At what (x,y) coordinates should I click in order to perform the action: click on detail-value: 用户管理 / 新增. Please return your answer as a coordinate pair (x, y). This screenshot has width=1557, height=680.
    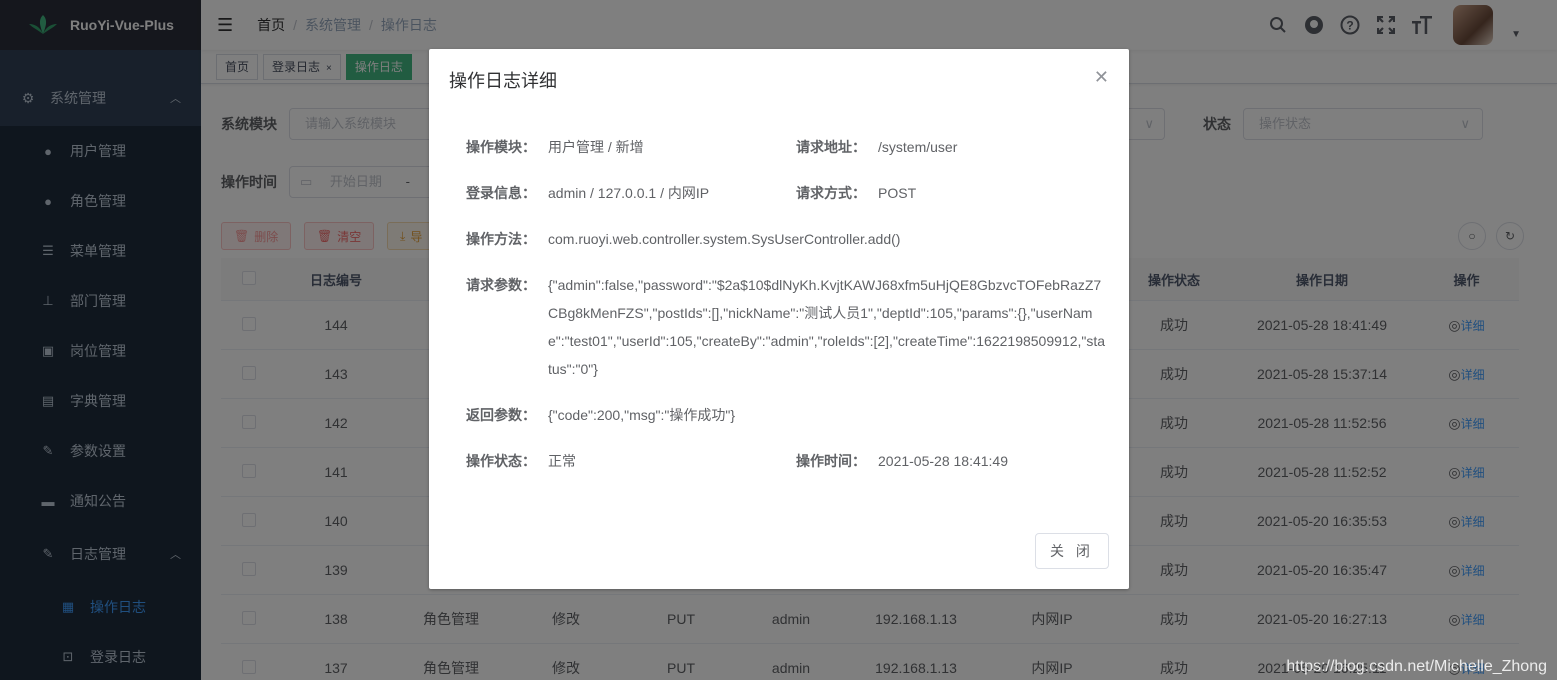
    Looking at the image, I should click on (596, 147).